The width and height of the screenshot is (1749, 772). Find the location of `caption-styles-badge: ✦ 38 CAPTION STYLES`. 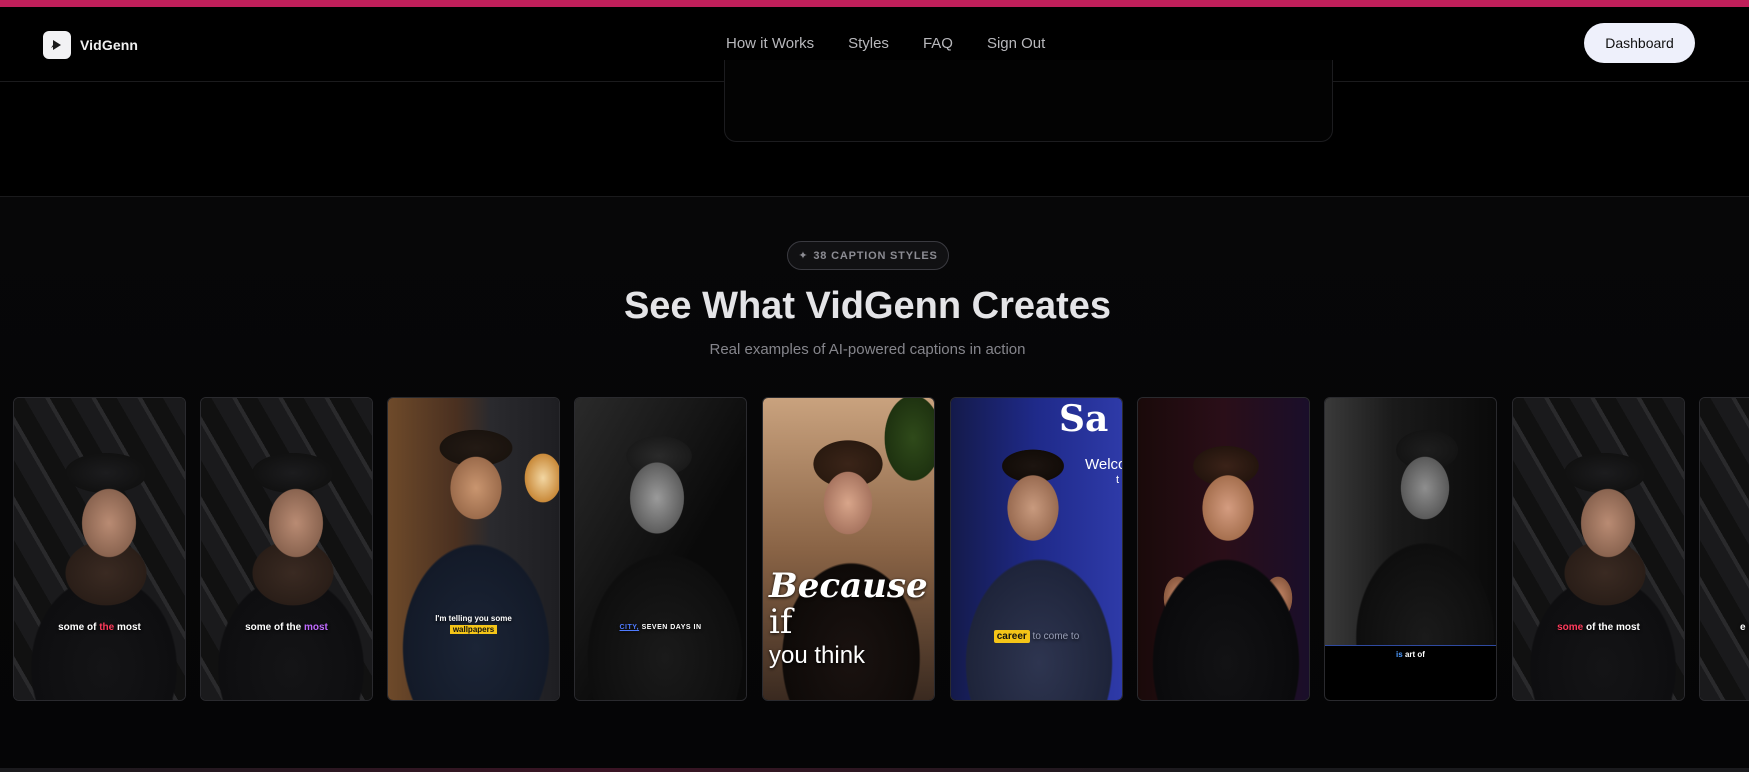

caption-styles-badge: ✦ 38 CAPTION STYLES is located at coordinates (868, 255).